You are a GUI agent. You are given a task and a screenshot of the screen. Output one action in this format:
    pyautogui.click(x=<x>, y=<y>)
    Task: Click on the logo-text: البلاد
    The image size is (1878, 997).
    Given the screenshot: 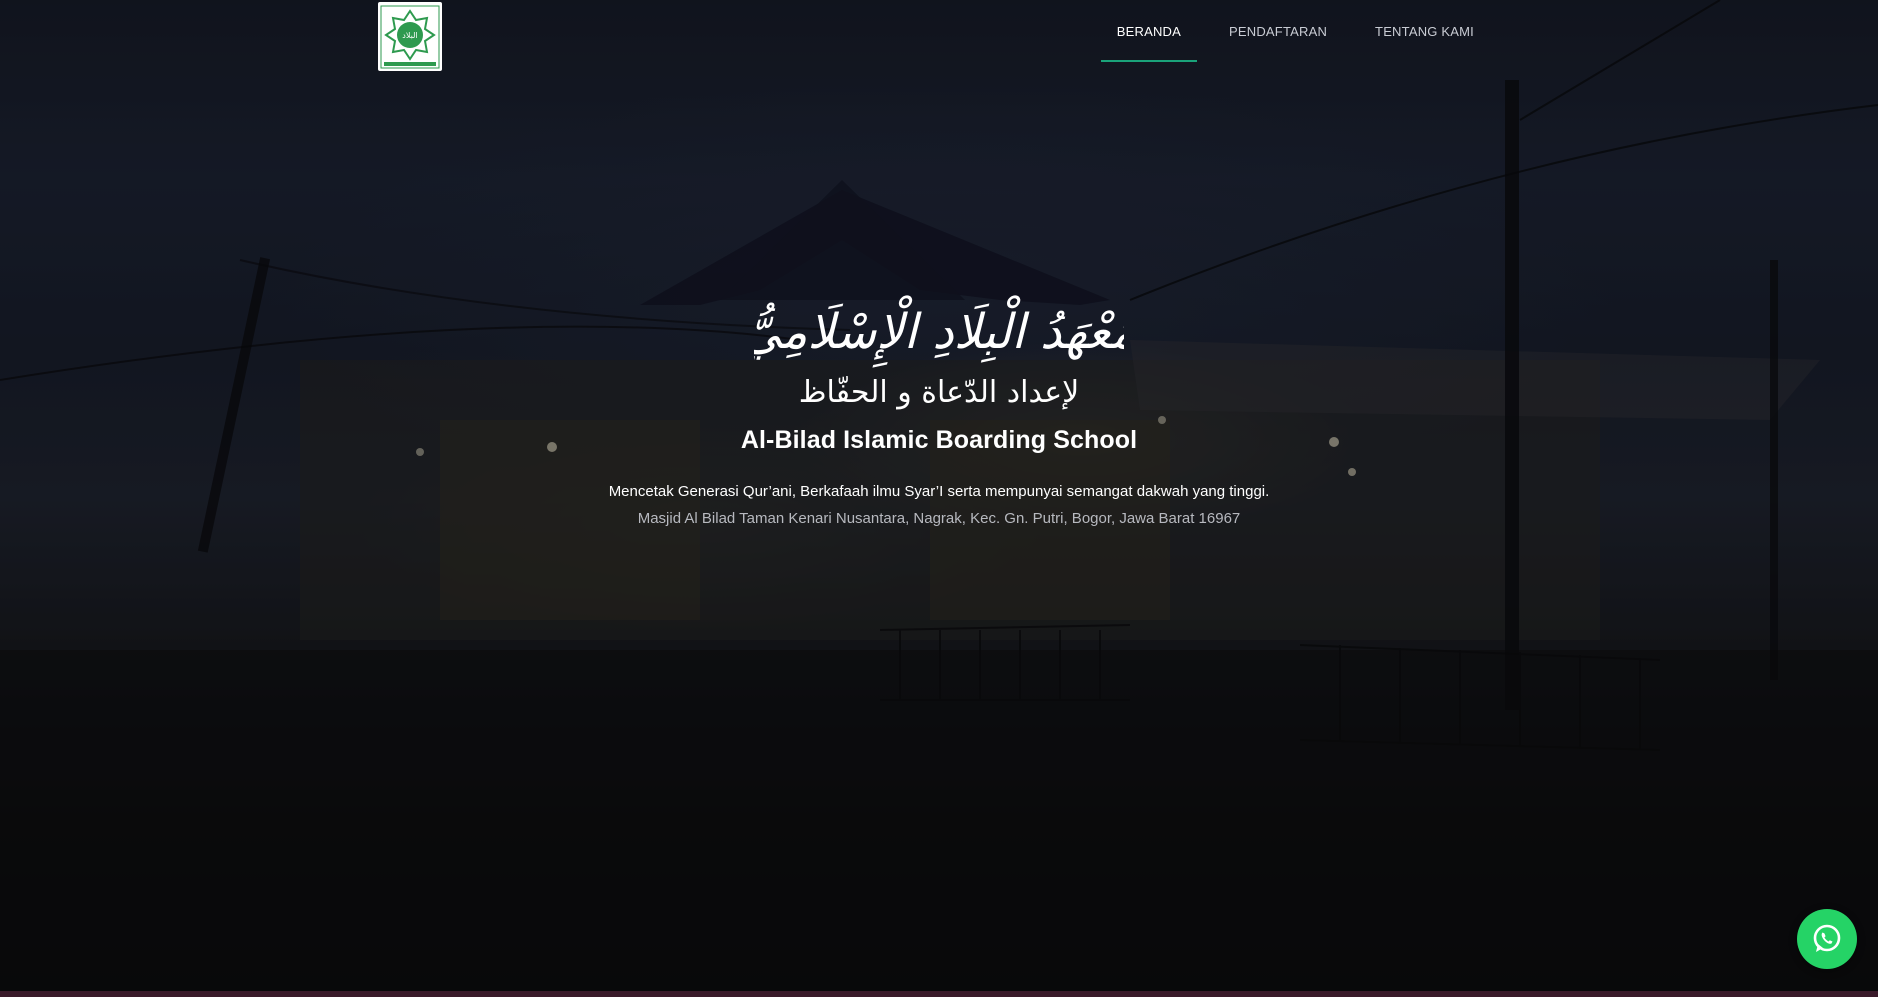 What is the action you would take?
    pyautogui.click(x=409, y=35)
    